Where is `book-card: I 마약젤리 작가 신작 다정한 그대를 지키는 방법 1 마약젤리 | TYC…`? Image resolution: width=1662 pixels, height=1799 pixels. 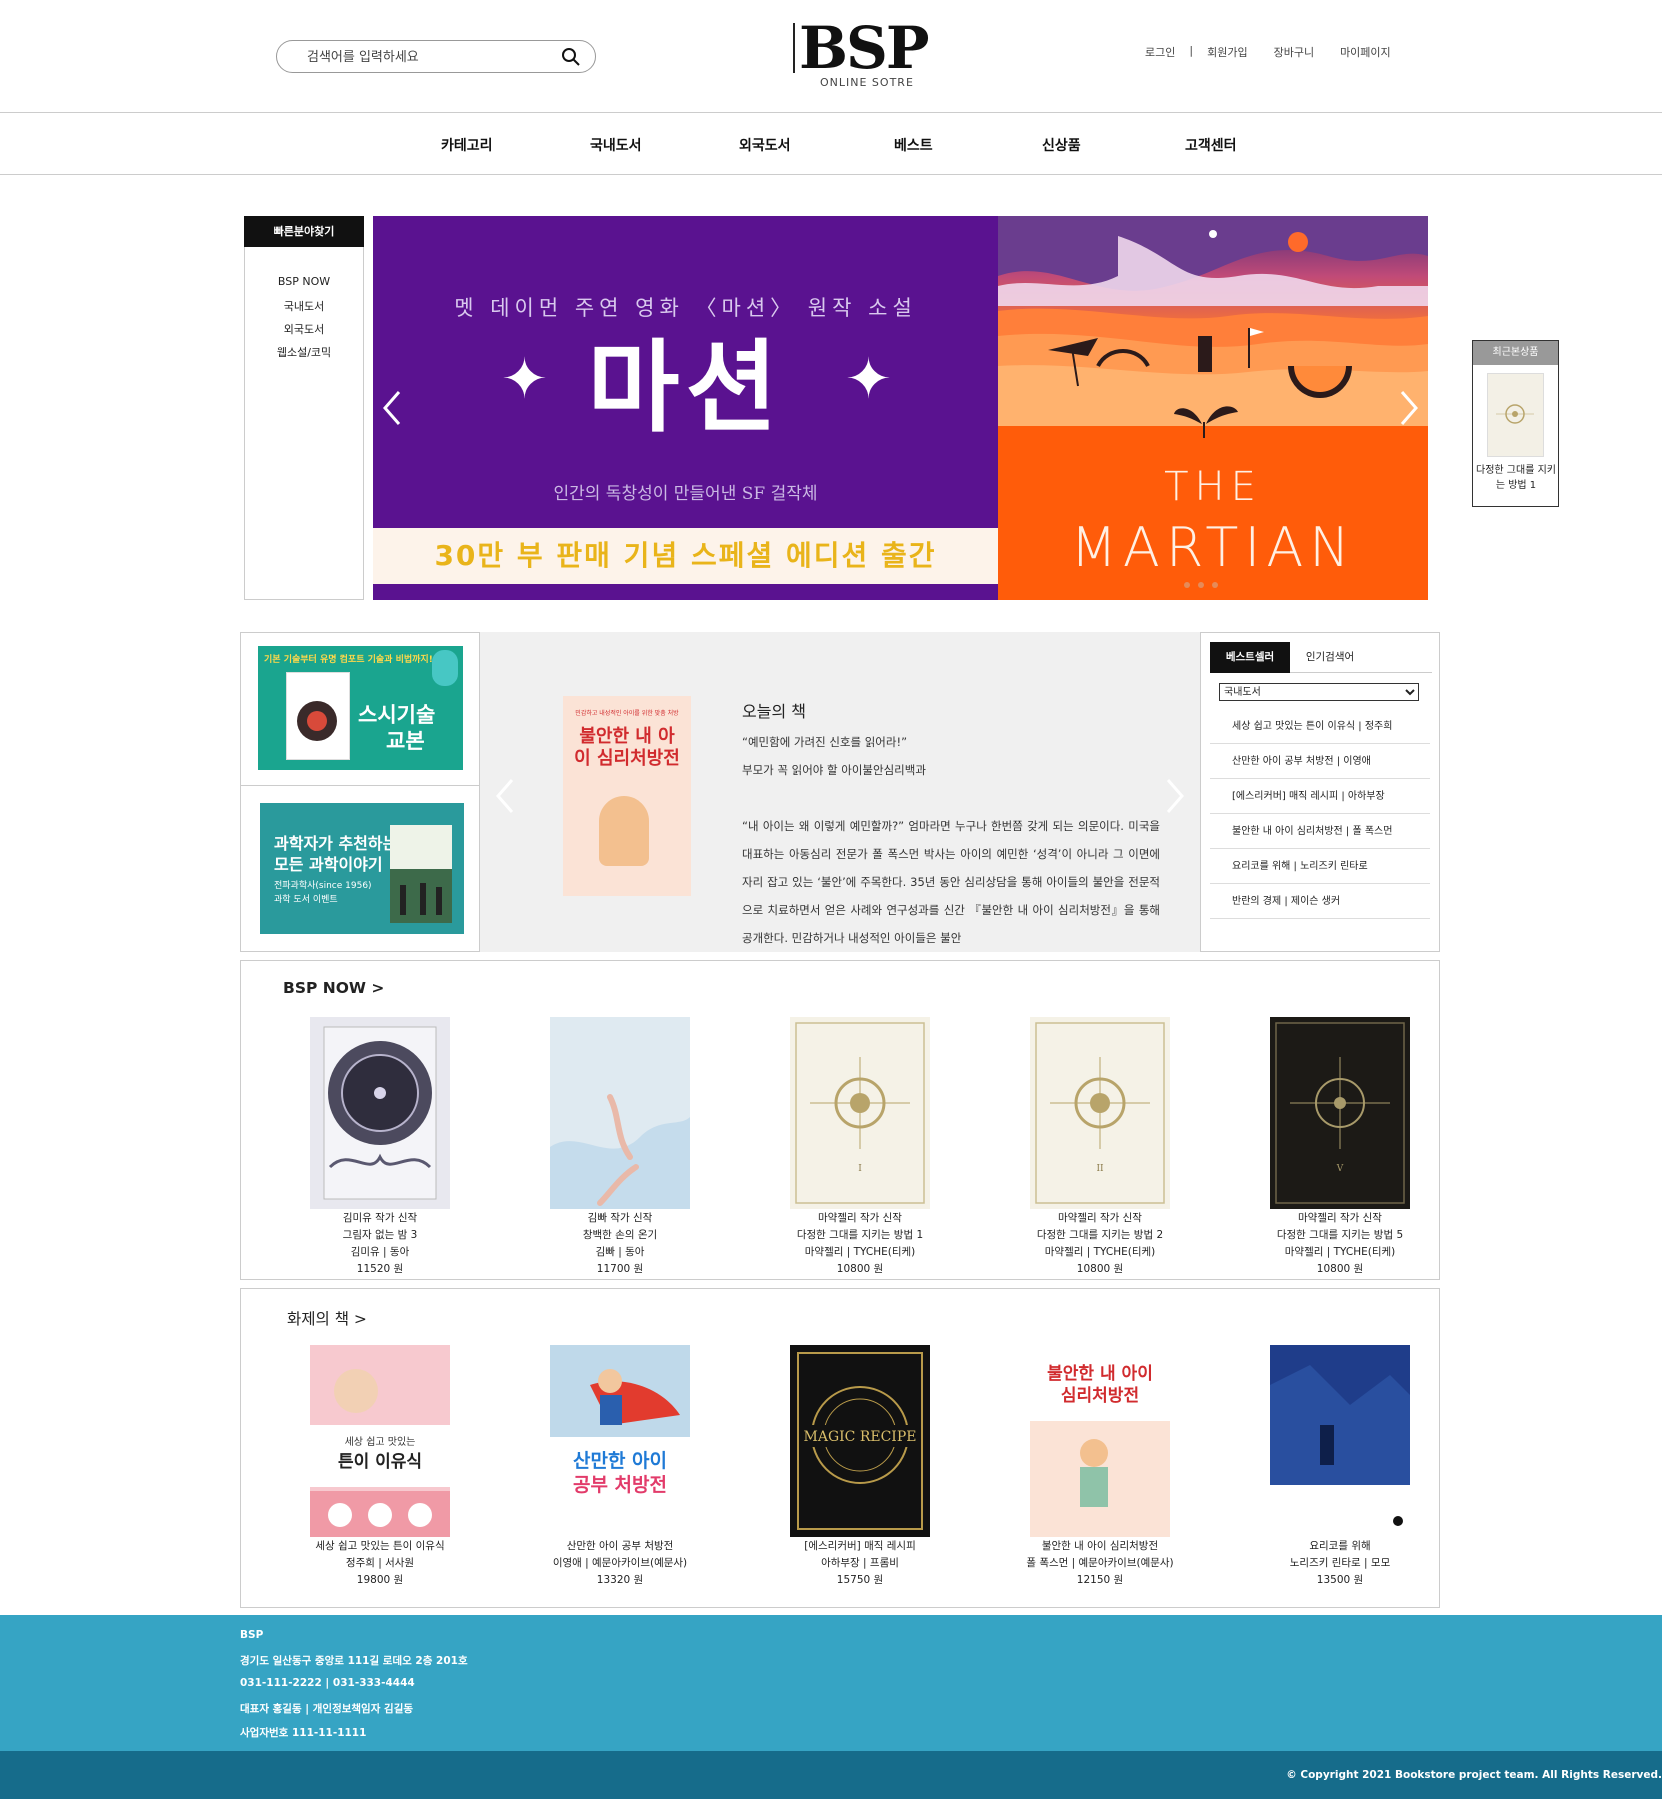 book-card: I 마약젤리 작가 신작 다정한 그대를 지키는 방법 1 마약젤리 | TYC… is located at coordinates (860, 1147).